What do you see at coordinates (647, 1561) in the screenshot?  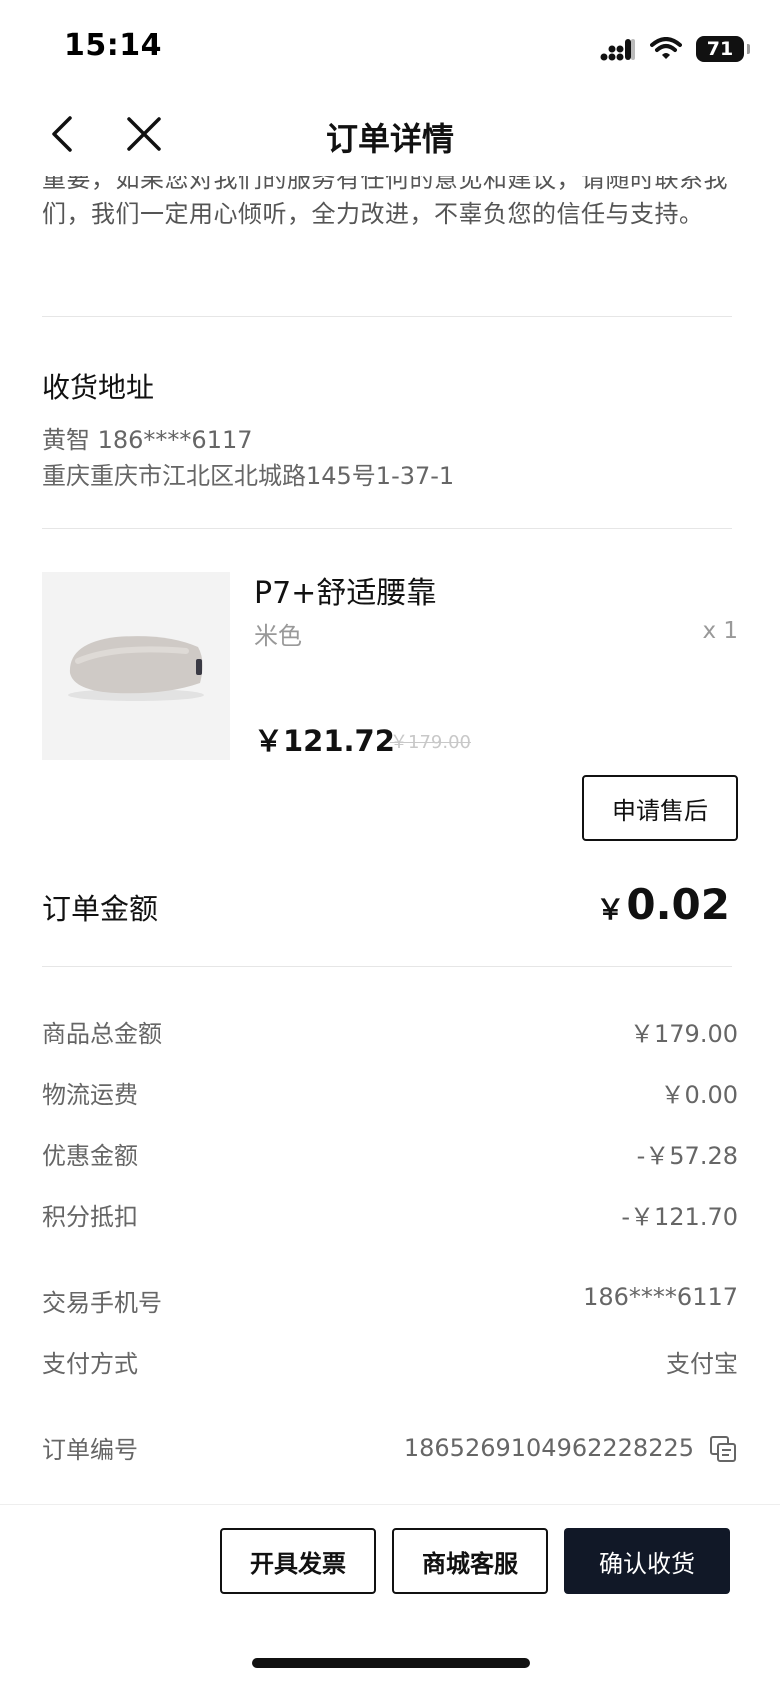 I see `confirm-receipt-button: 确认收货` at bounding box center [647, 1561].